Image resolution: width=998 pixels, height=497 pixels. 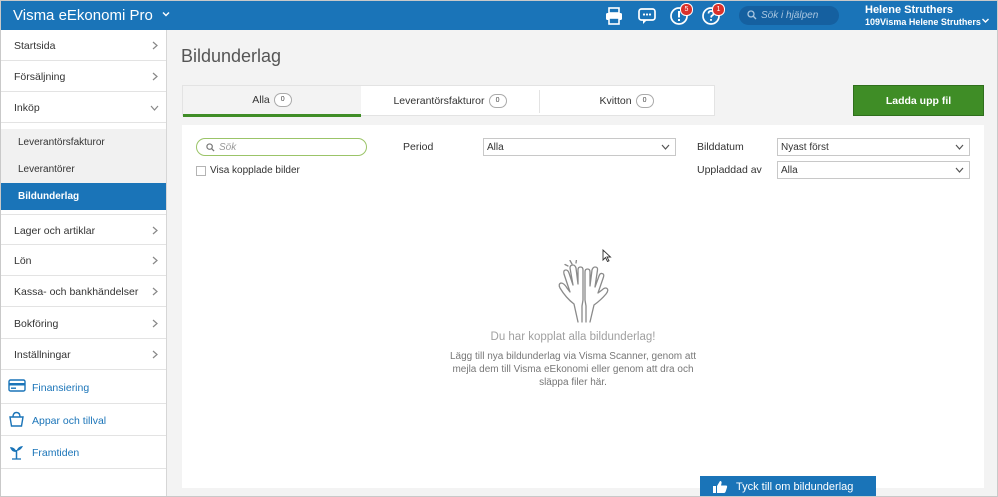 I want to click on notifications-icon: 5, so click(x=681, y=14).